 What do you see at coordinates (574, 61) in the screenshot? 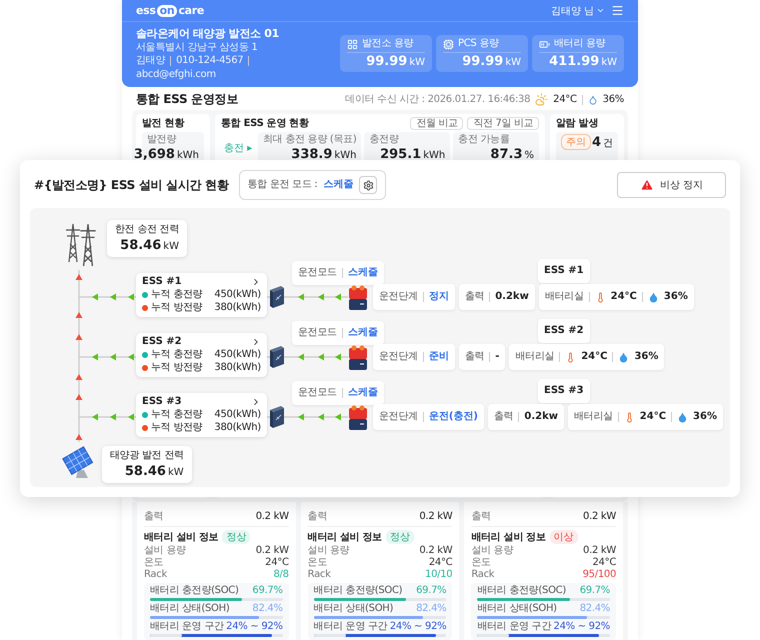
I see `capacity-value: 411.99` at bounding box center [574, 61].